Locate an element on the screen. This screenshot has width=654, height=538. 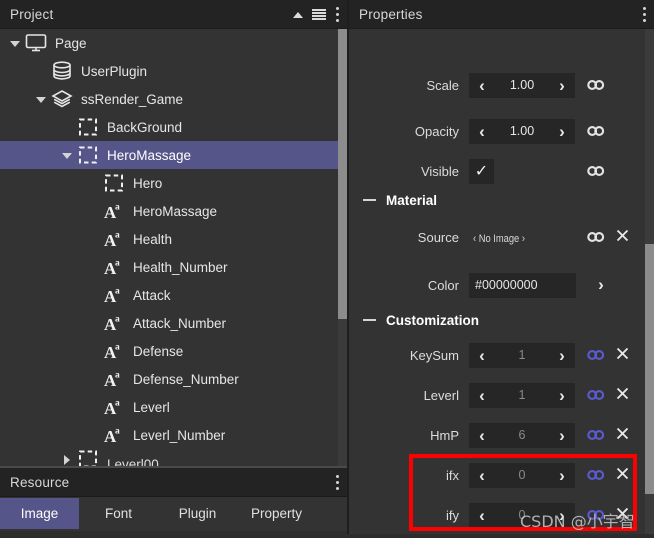
tree-item-leverl00: Leverl00 is located at coordinates (169, 457).